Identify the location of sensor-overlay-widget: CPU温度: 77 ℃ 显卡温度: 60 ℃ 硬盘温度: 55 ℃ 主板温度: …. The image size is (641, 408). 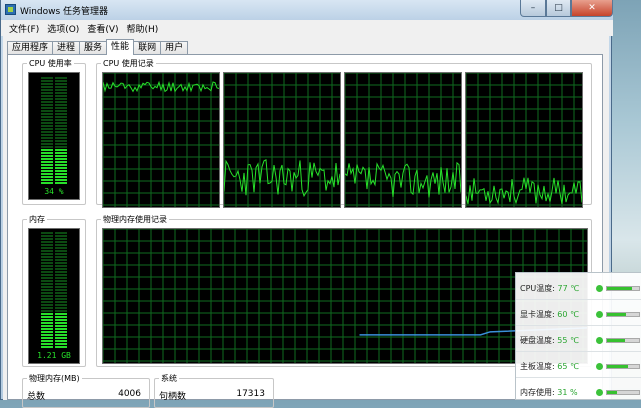
(578, 336).